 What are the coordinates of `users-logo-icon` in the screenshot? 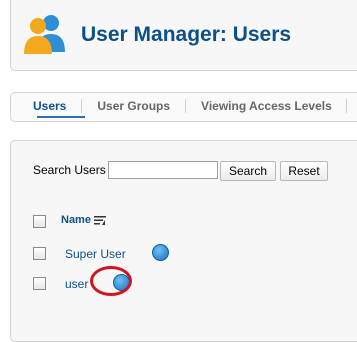 It's located at (44, 34).